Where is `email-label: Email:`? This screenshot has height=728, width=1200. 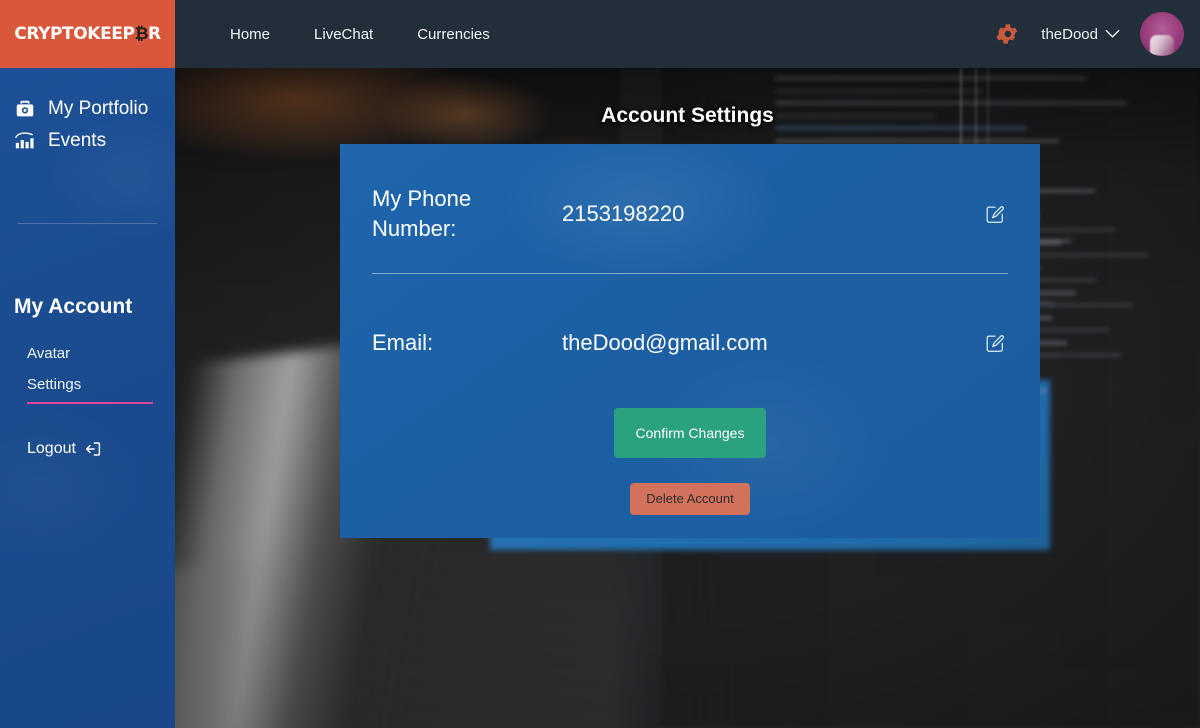
email-label: Email: is located at coordinates (403, 343).